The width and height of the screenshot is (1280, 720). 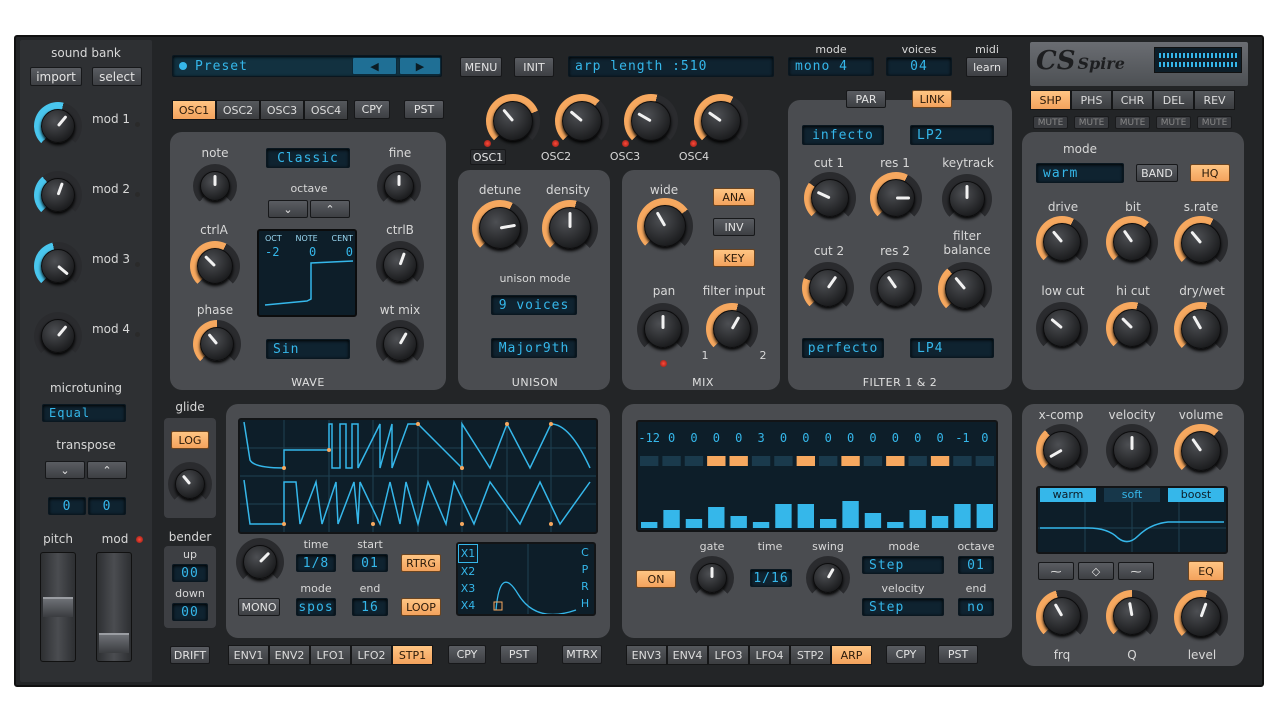 What do you see at coordinates (728, 655) in the screenshot?
I see `tab-lfo3: LFO3` at bounding box center [728, 655].